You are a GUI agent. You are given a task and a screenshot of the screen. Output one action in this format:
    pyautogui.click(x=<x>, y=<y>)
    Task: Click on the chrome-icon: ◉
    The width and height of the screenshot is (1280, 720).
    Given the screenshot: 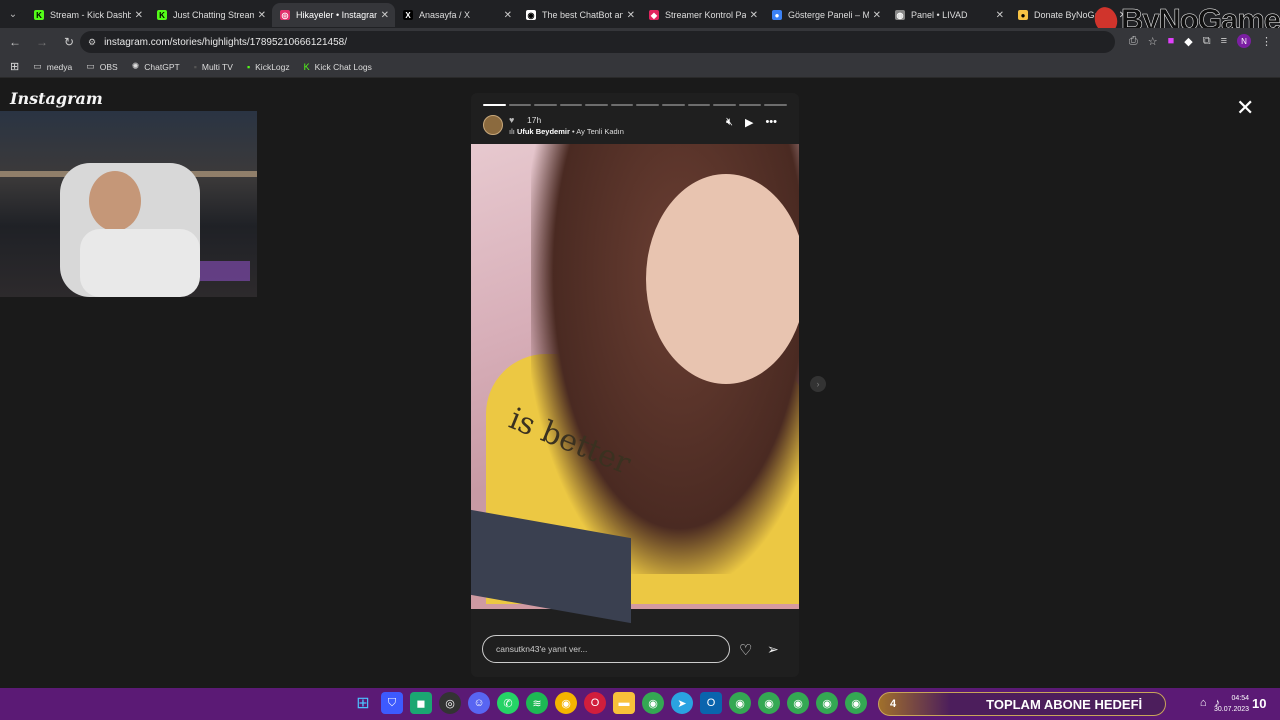 What is the action you would take?
    pyautogui.click(x=566, y=703)
    